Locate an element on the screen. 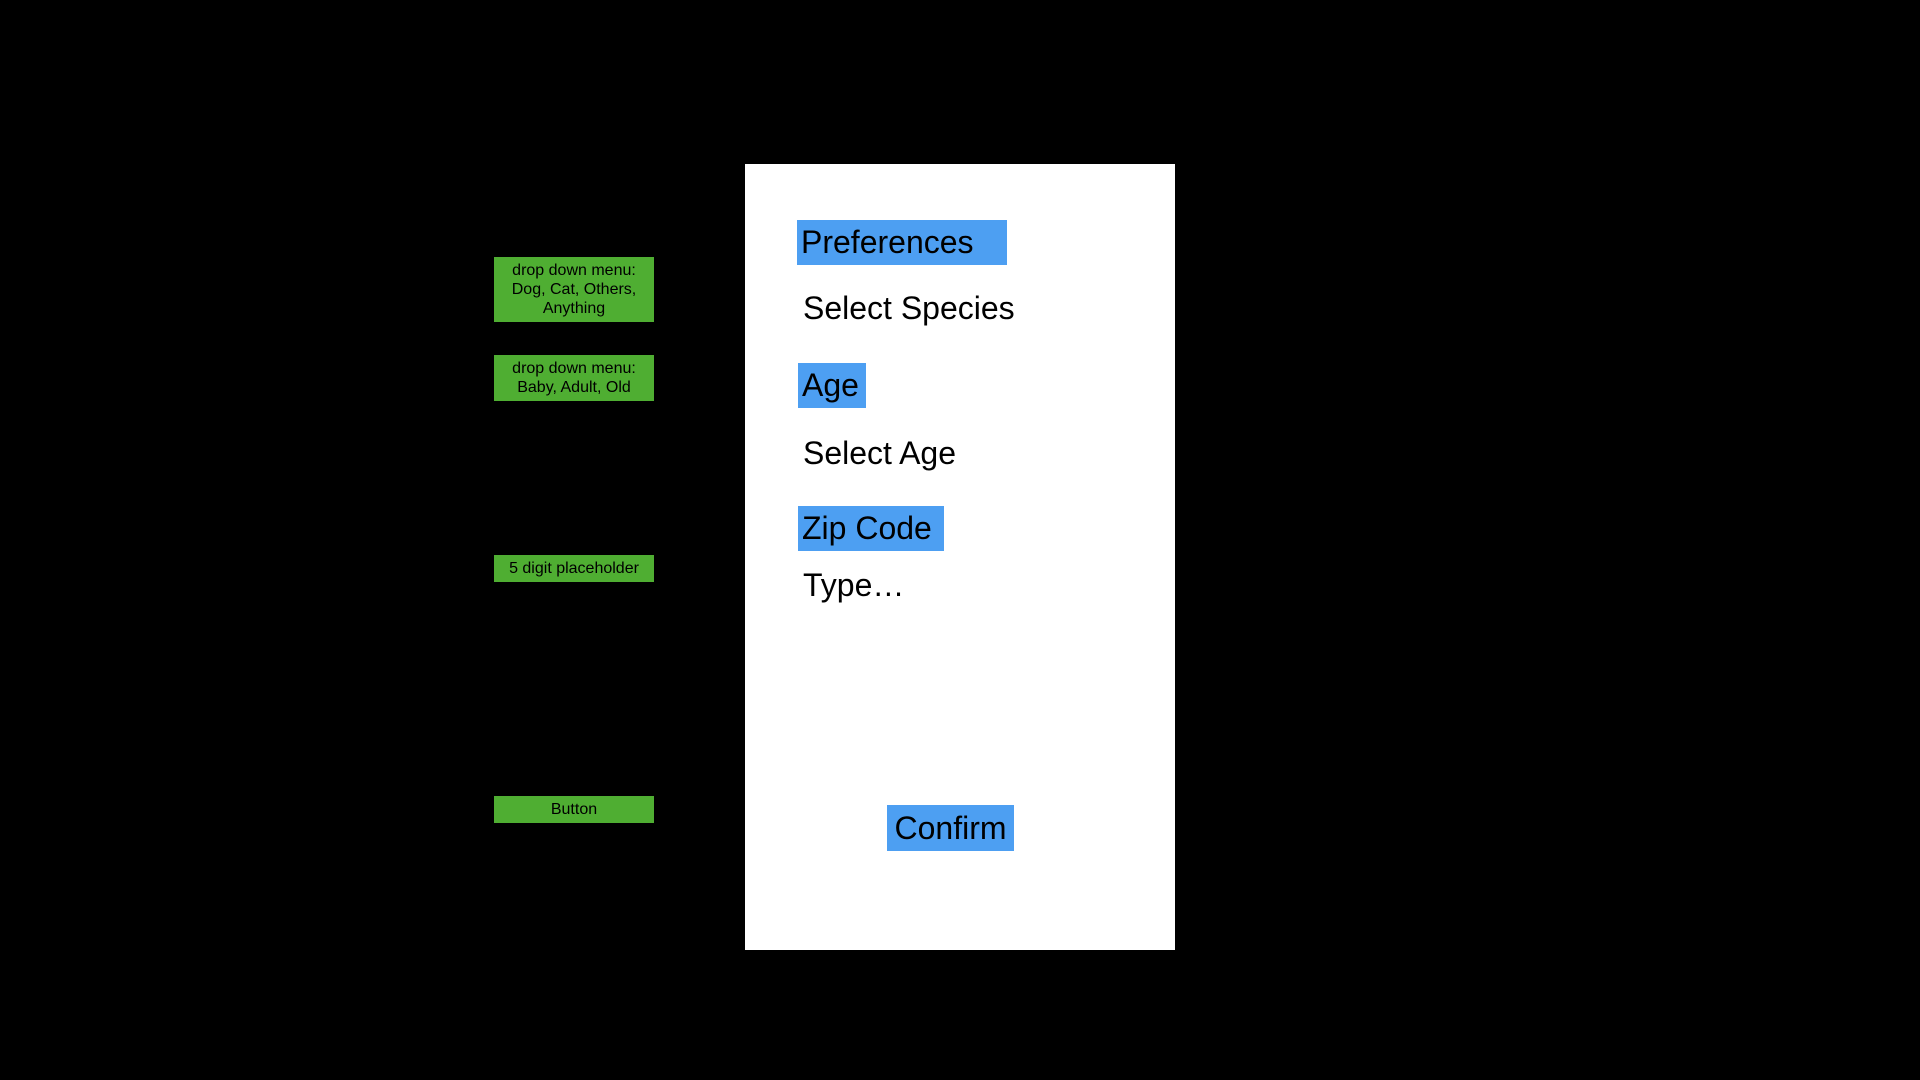  zip-annotation-note: 5 digit placeholder is located at coordinates (574, 568).